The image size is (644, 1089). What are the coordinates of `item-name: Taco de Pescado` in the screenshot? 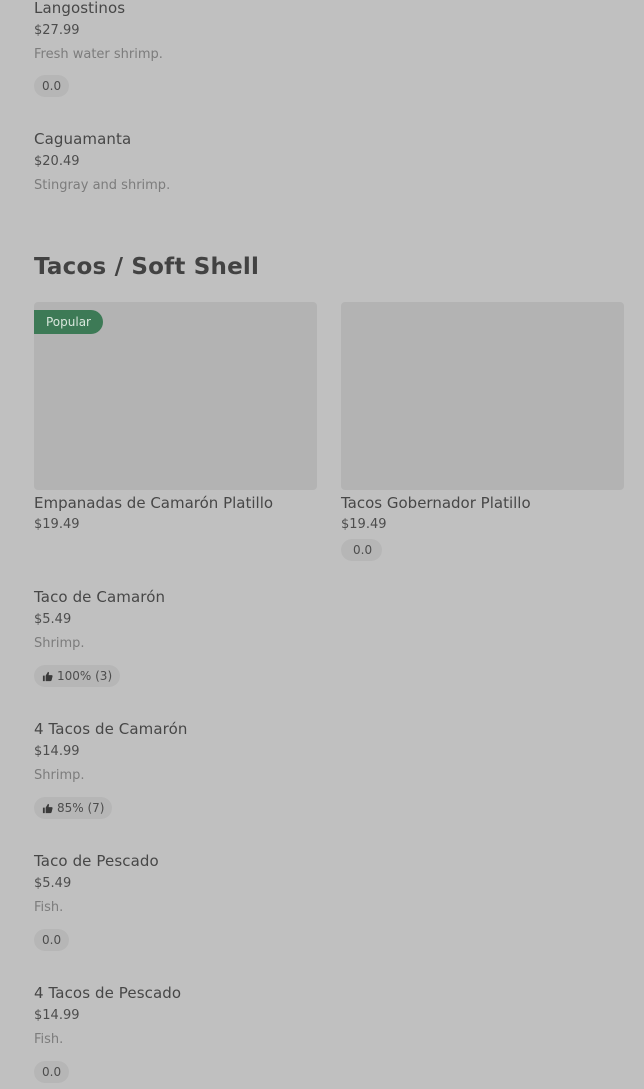 It's located at (96, 861).